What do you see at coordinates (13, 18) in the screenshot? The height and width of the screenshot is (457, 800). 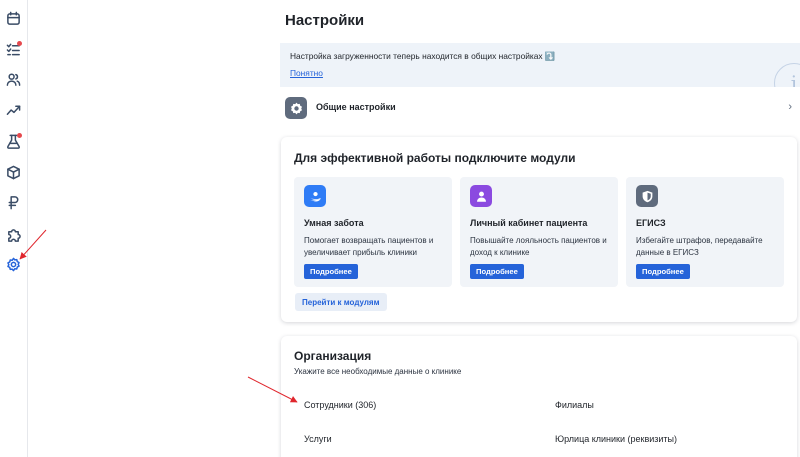 I see `calendar-icon` at bounding box center [13, 18].